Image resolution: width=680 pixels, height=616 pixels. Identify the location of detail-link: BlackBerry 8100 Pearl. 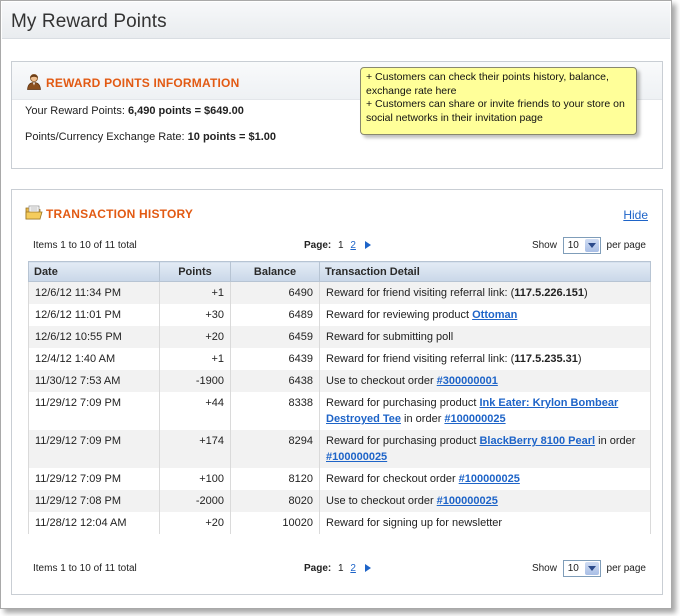
(537, 441).